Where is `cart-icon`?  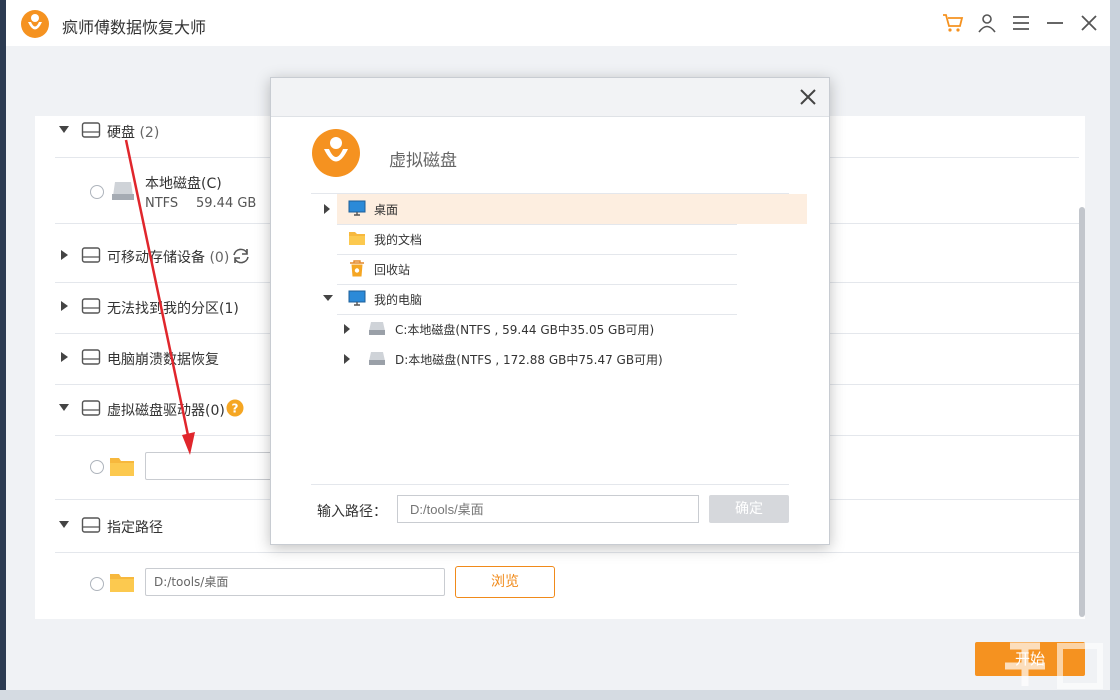
cart-icon is located at coordinates (953, 23).